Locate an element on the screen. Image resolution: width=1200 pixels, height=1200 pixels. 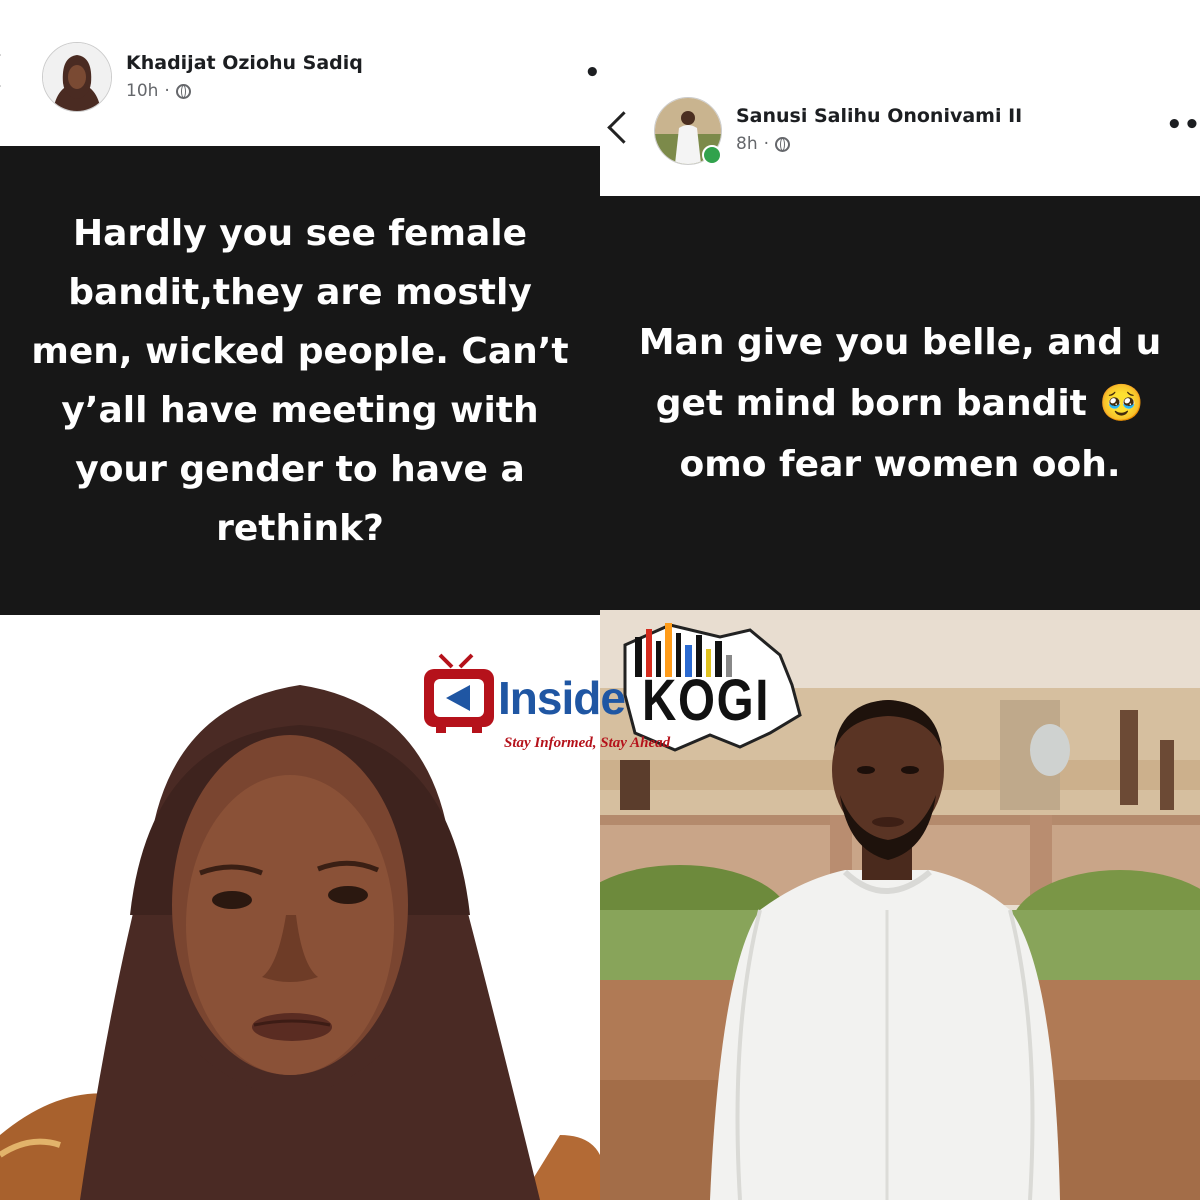
left-author-avatar is located at coordinates (77, 77).